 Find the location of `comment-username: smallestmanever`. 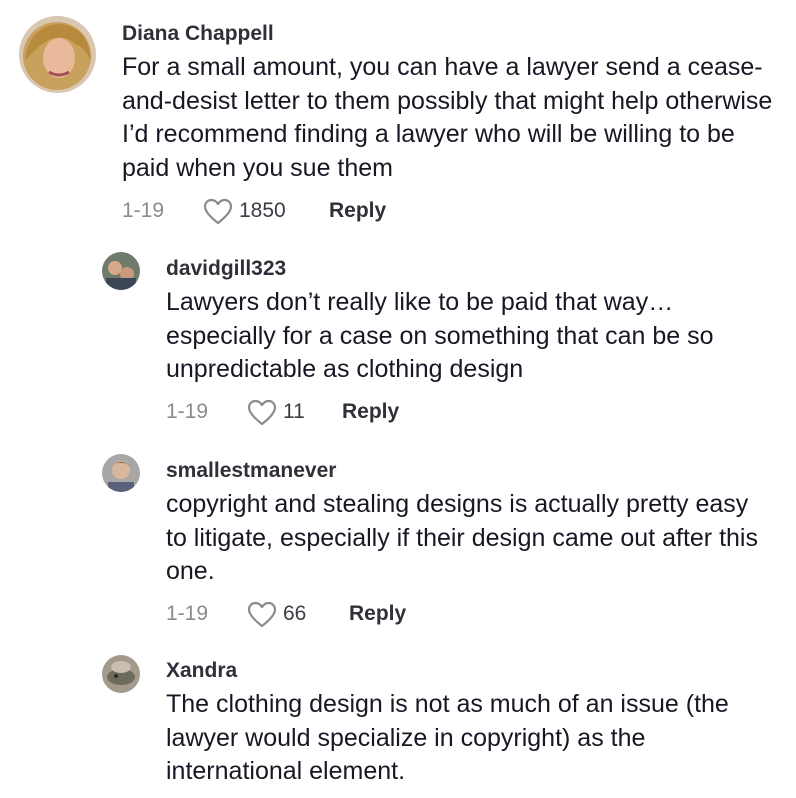

comment-username: smallestmanever is located at coordinates (251, 471).